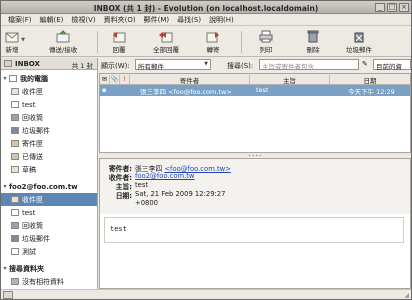 The image size is (412, 300). I want to click on tree-group-local: ▾ 我的電腦, so click(49, 78).